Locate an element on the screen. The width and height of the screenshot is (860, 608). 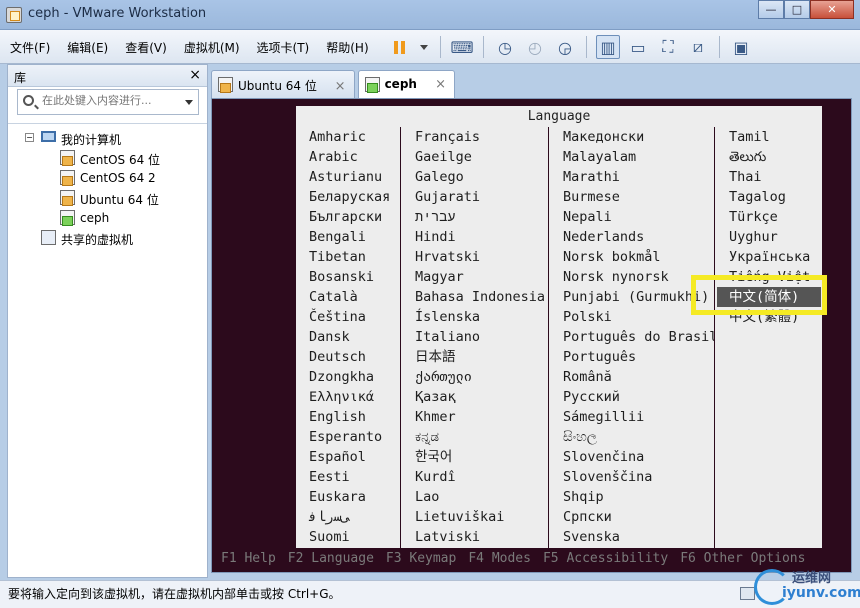
revert-snapshot-button: ◴ is located at coordinates (535, 47).